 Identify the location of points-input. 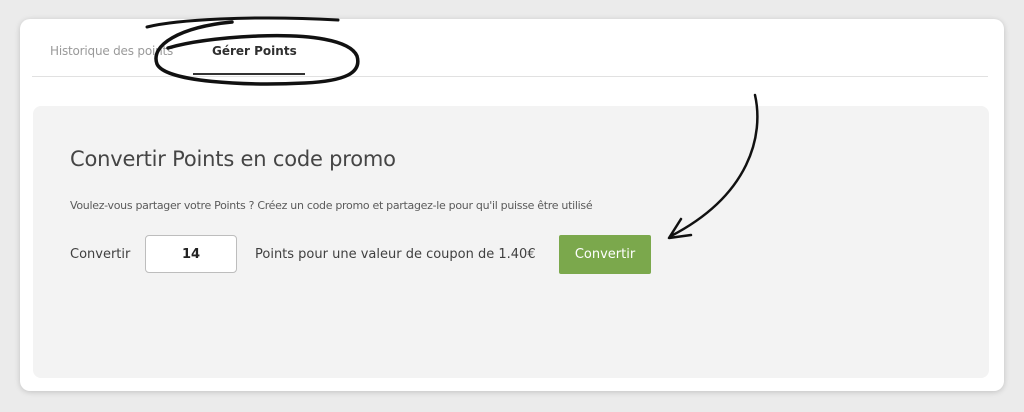
(191, 254).